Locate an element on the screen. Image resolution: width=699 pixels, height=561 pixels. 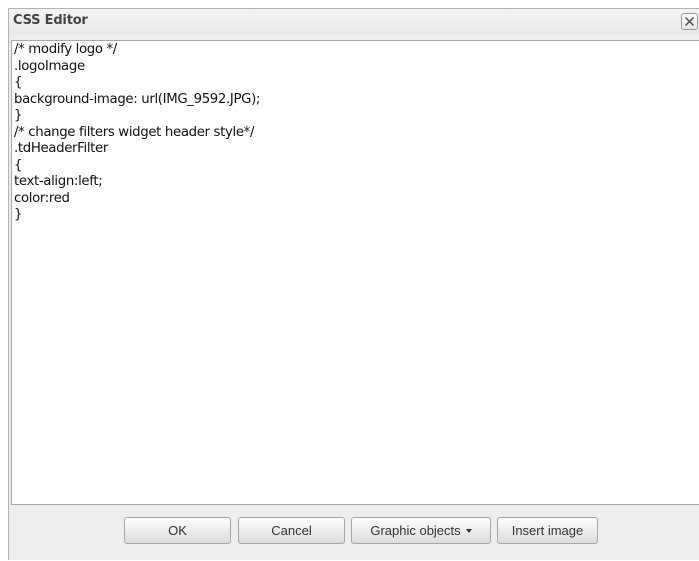
ok-button: OK is located at coordinates (177, 530).